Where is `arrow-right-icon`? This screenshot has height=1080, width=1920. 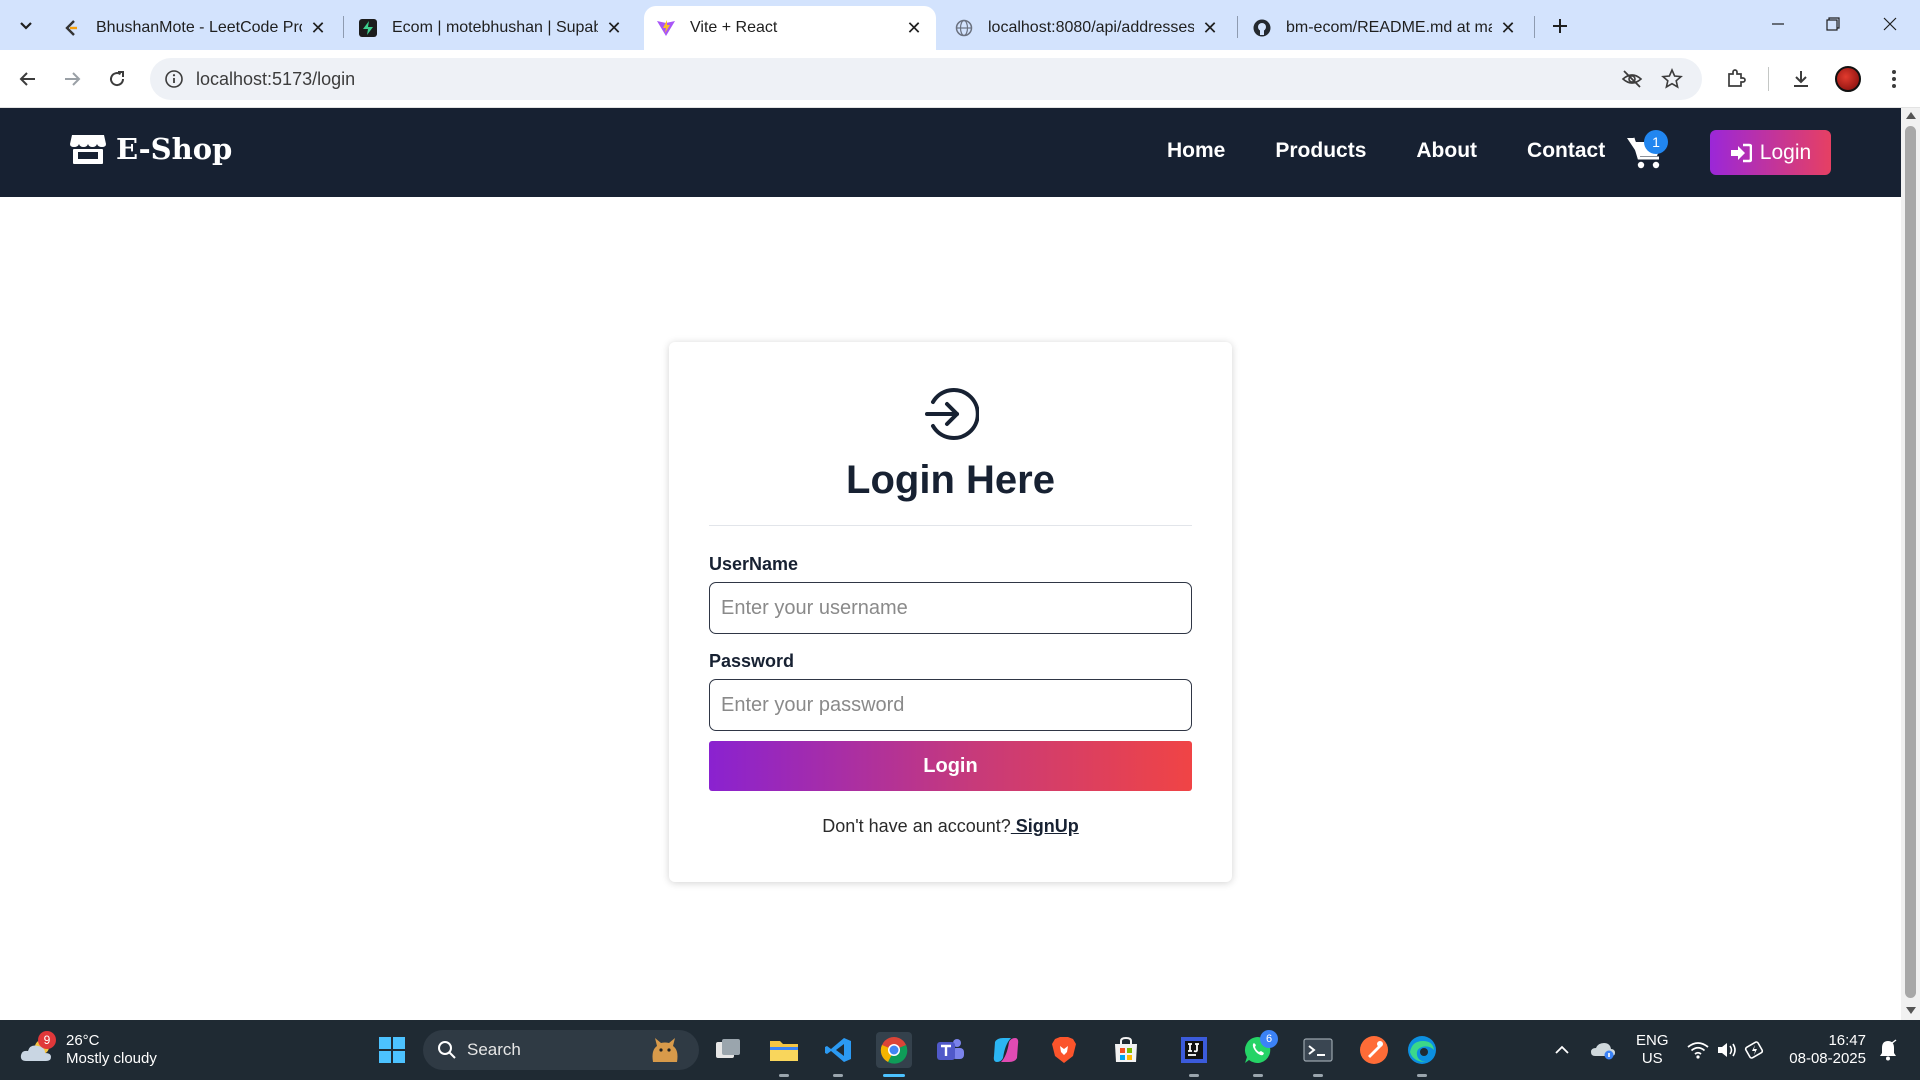
arrow-right-icon is located at coordinates (73, 79).